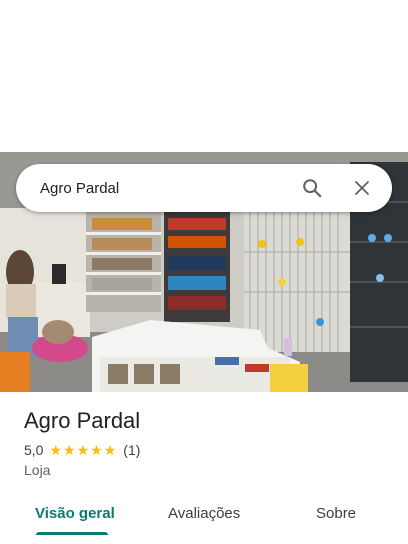 This screenshot has width=408, height=544. Describe the element at coordinates (204, 450) in the screenshot. I see `rating-row: 5,0 ★ ★ ★ ★ ★ (1)` at that location.